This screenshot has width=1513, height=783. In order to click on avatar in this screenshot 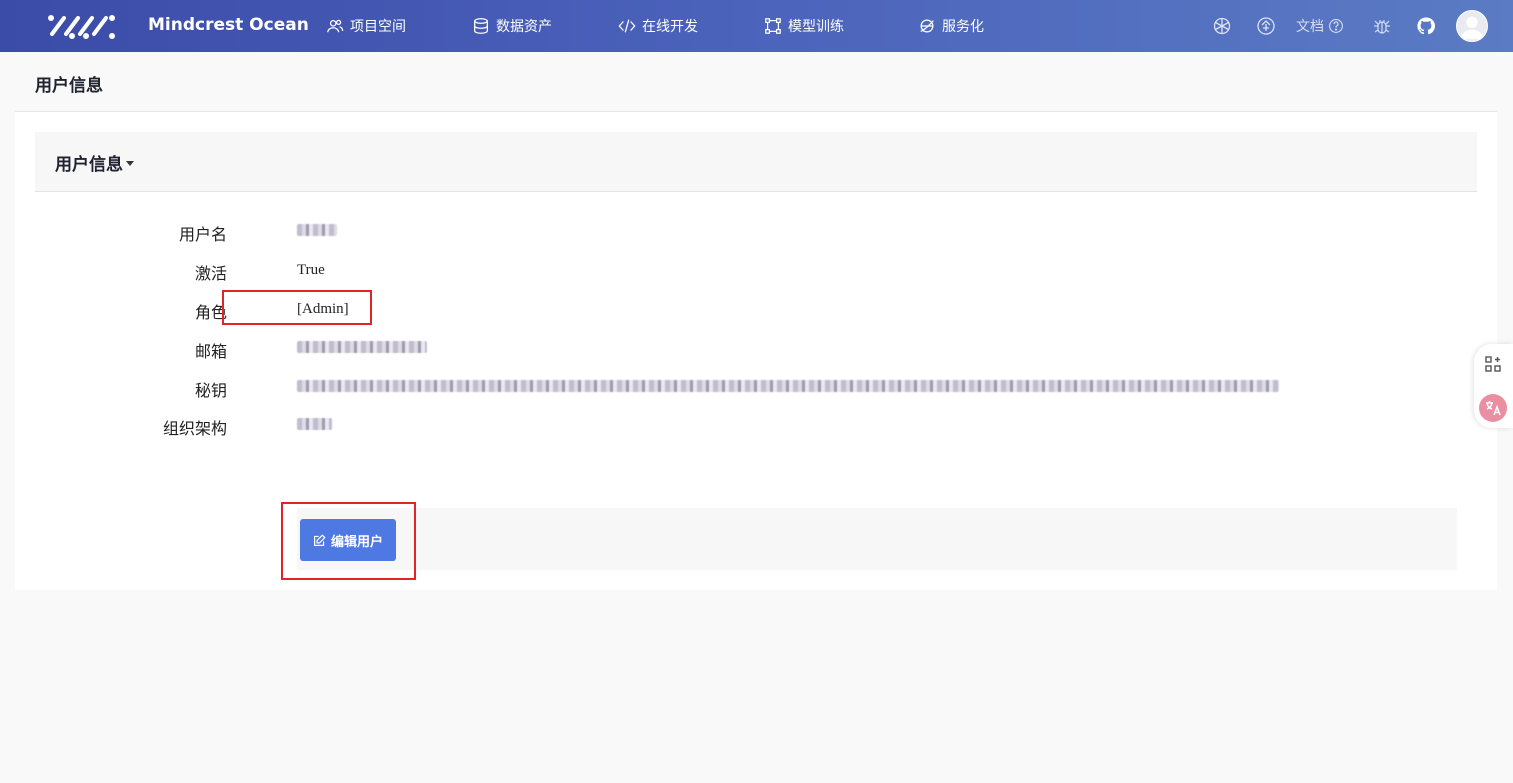, I will do `click(1472, 26)`.